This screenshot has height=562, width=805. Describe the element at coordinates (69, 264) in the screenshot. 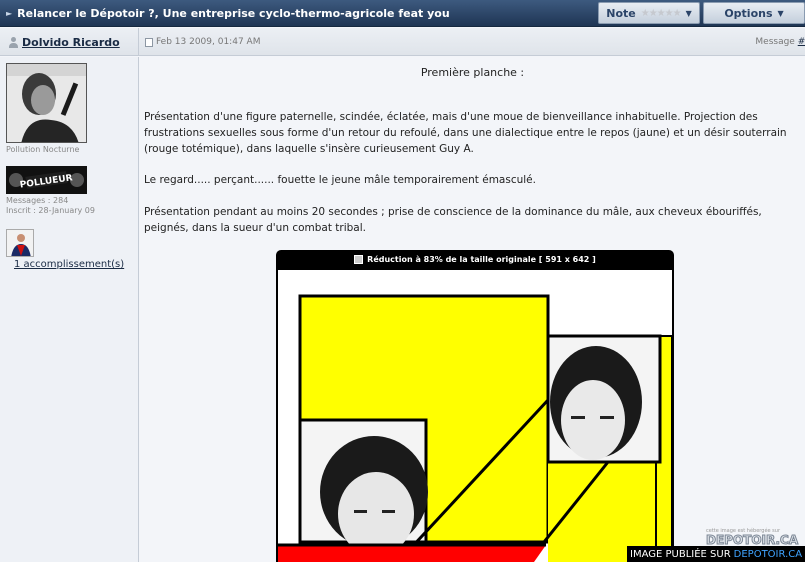

I see `achievements-link: 1 accomplissement(s)` at that location.